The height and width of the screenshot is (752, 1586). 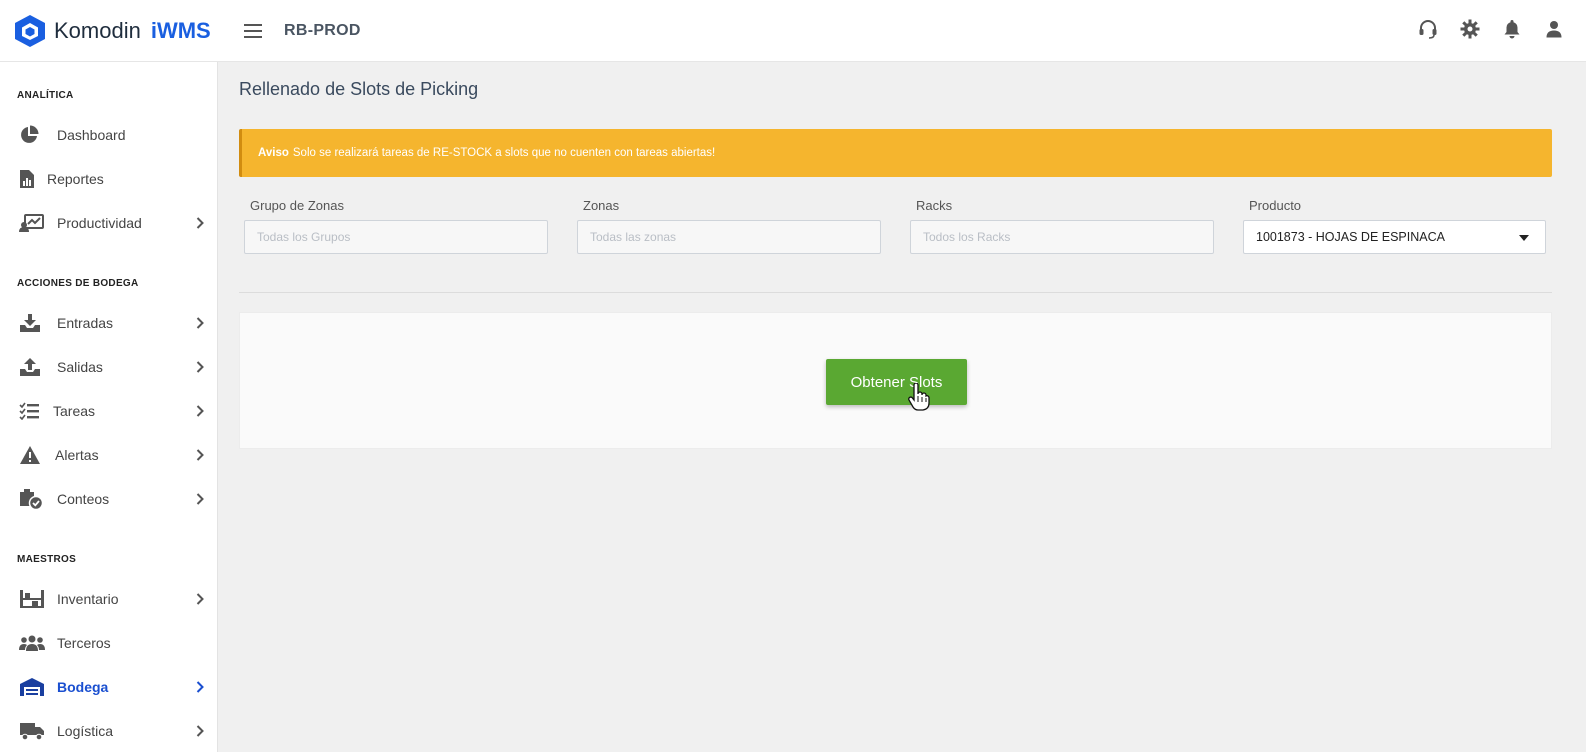 I want to click on sidebar-item-label: Reportes, so click(x=75, y=179).